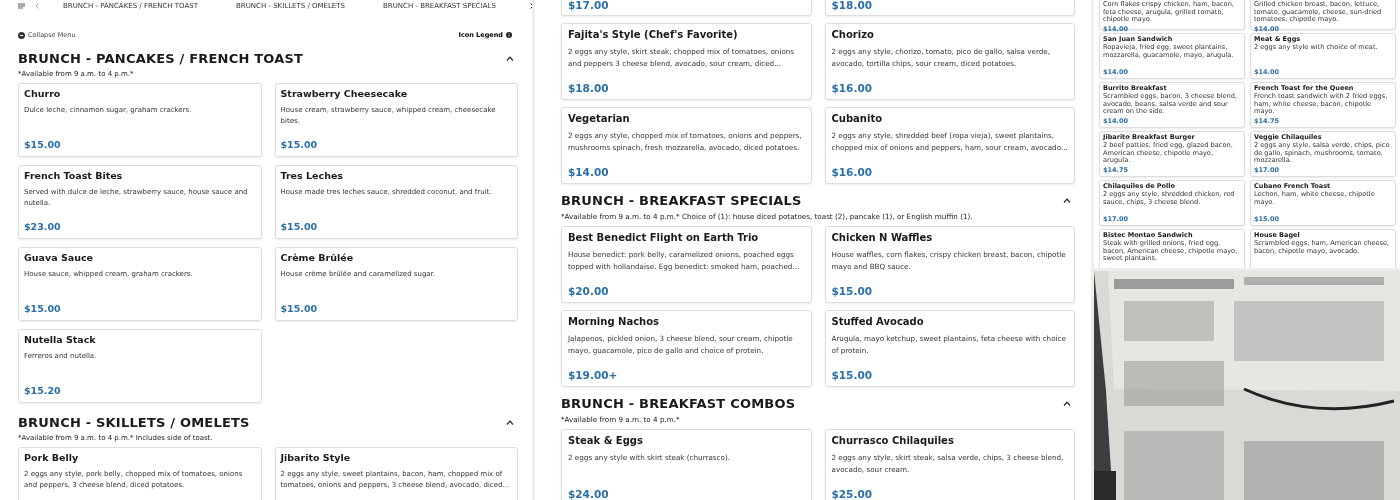 Image resolution: width=1400 pixels, height=500 pixels. What do you see at coordinates (882, 237) in the screenshot?
I see `item-name: Chicken N Waffles` at bounding box center [882, 237].